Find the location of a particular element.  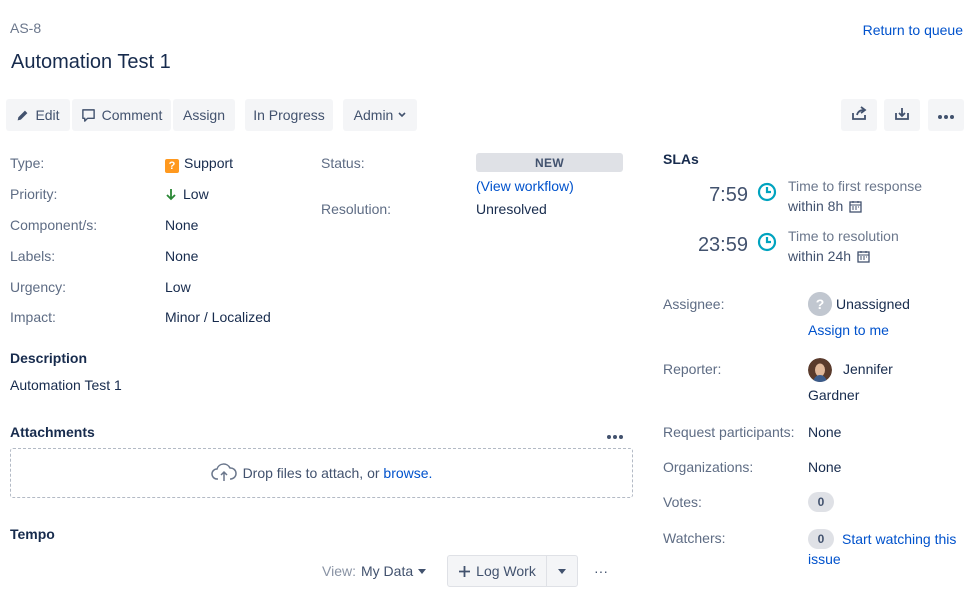

return-to-queue-link: Return to queue is located at coordinates (913, 30).